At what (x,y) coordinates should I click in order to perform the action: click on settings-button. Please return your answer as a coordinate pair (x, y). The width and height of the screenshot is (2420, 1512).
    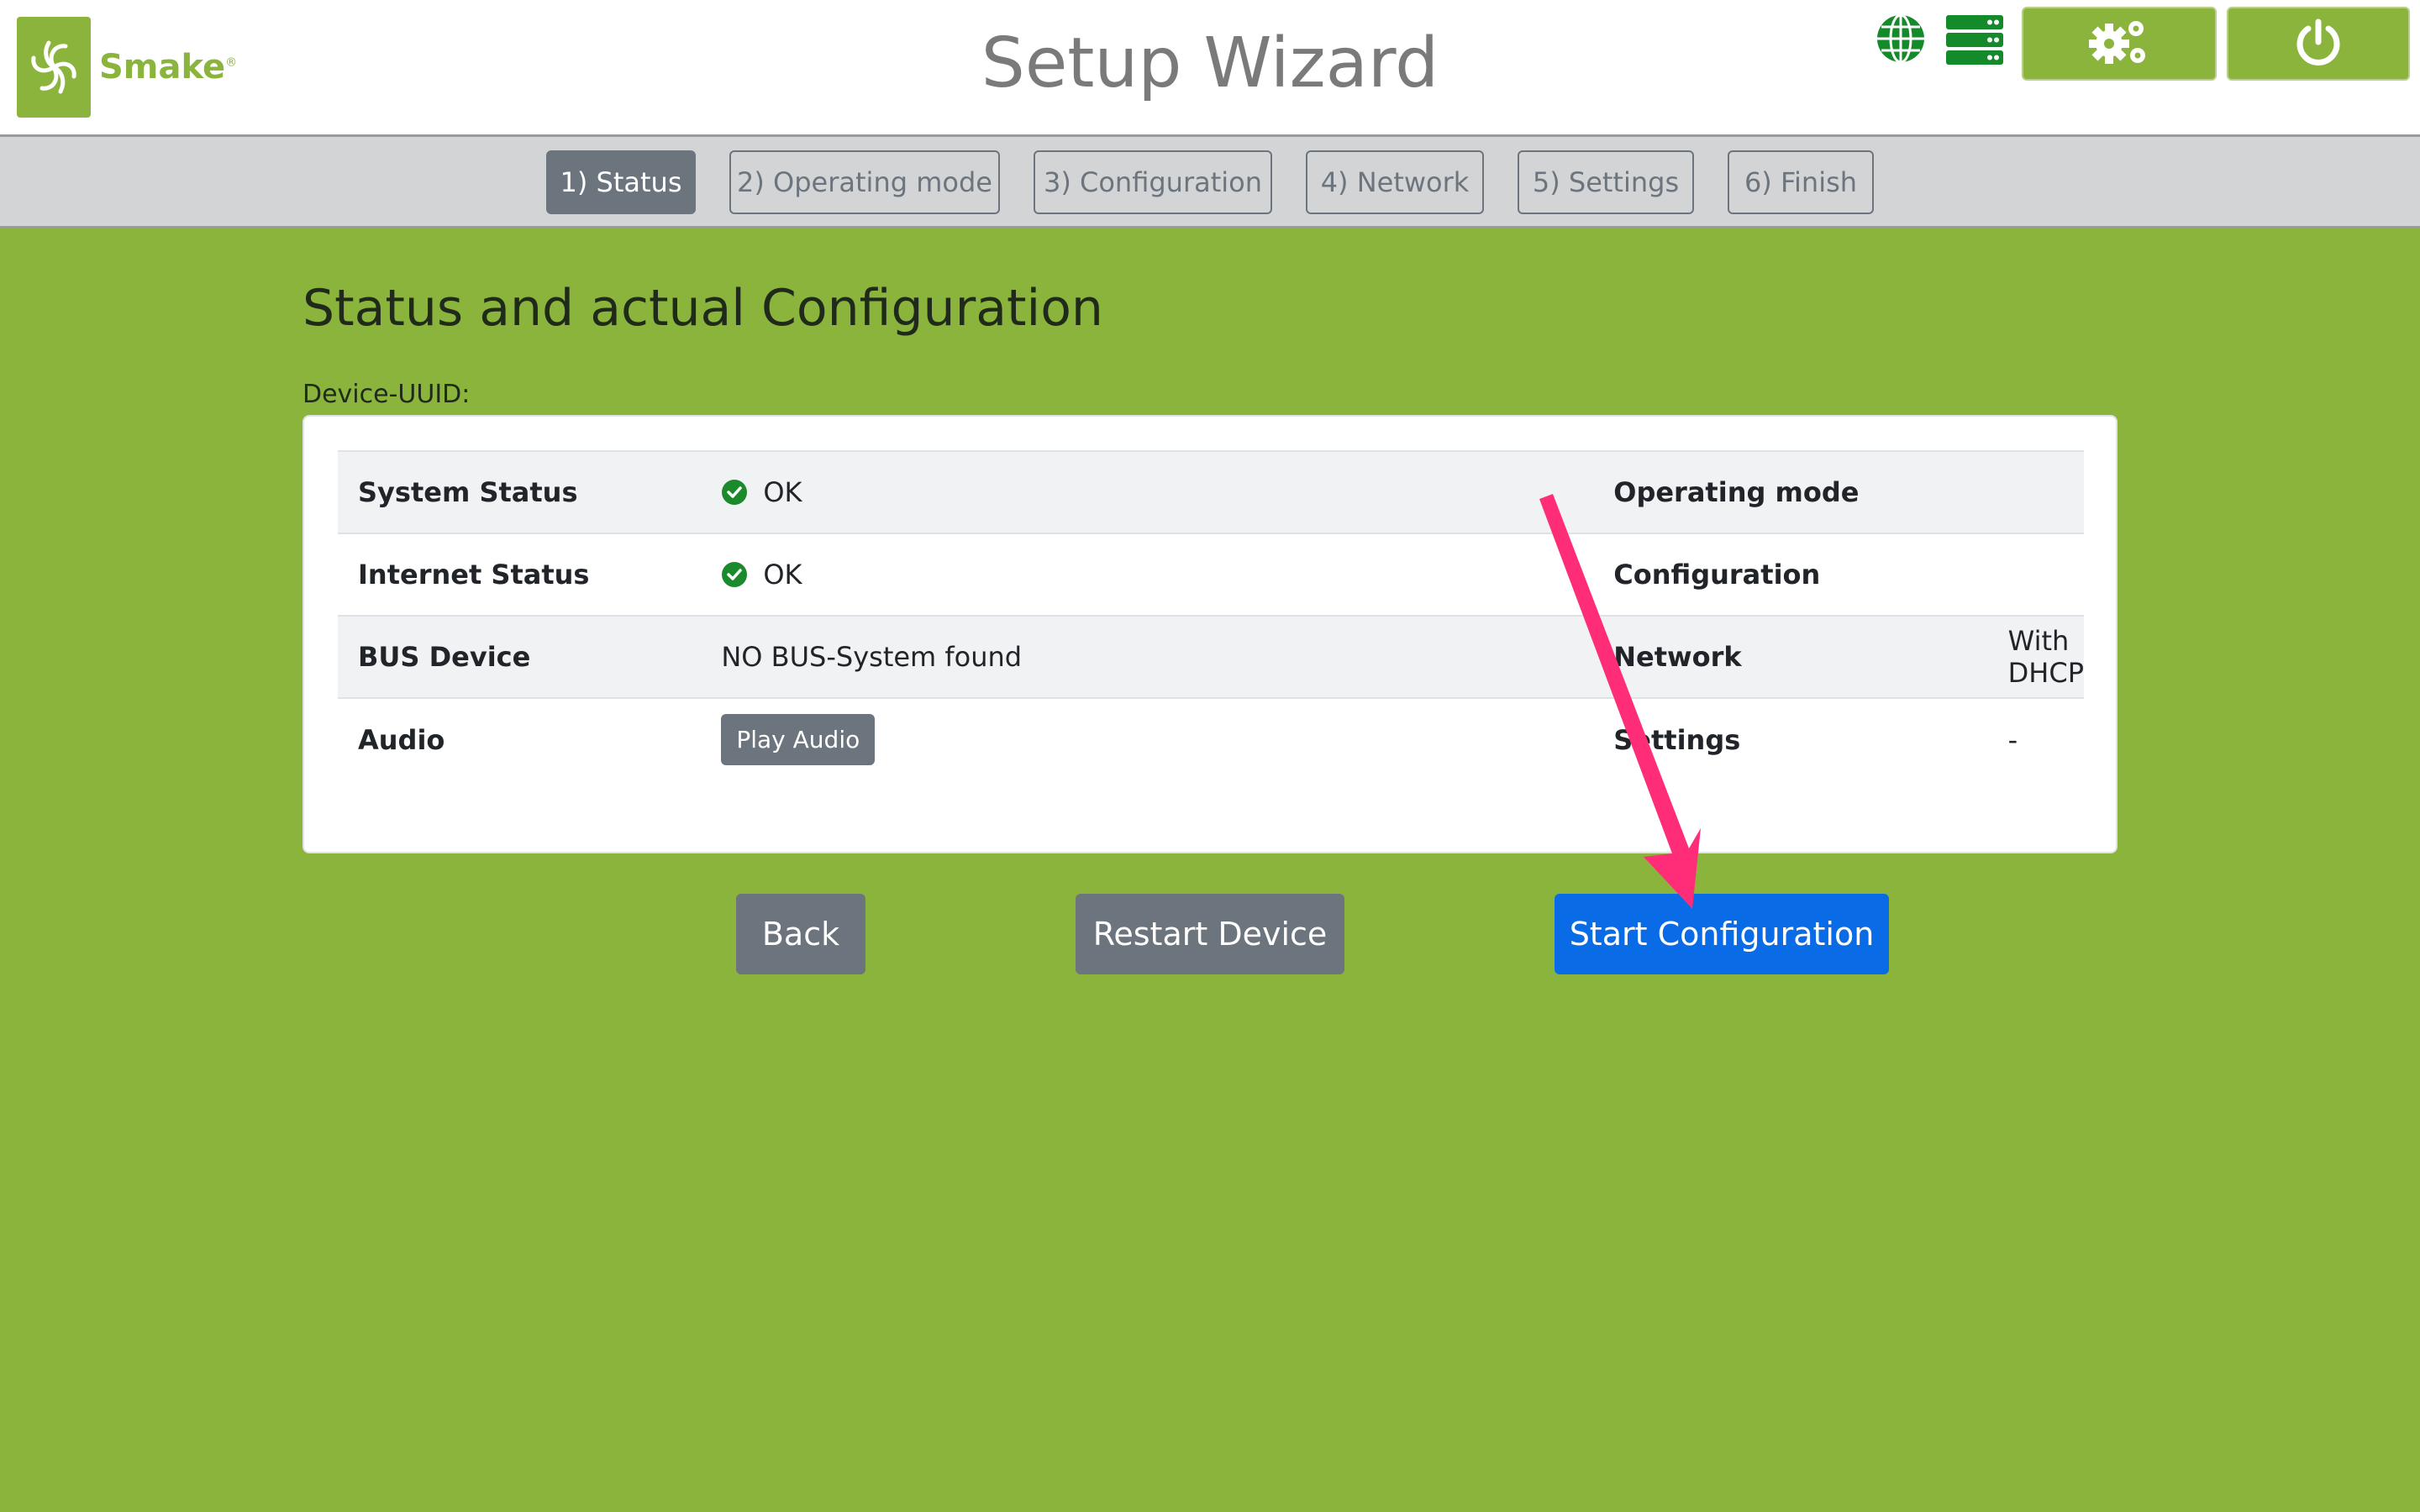
    Looking at the image, I should click on (2119, 44).